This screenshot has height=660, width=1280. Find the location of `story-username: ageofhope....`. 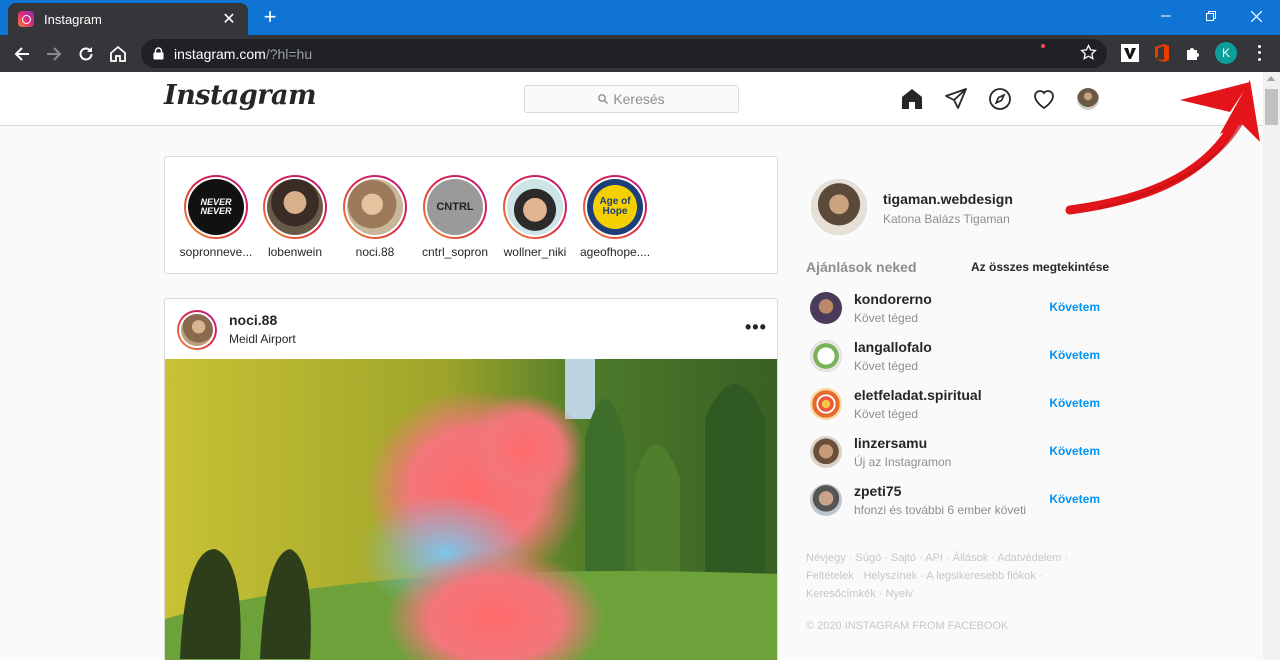

story-username: ageofhope.... is located at coordinates (615, 252).